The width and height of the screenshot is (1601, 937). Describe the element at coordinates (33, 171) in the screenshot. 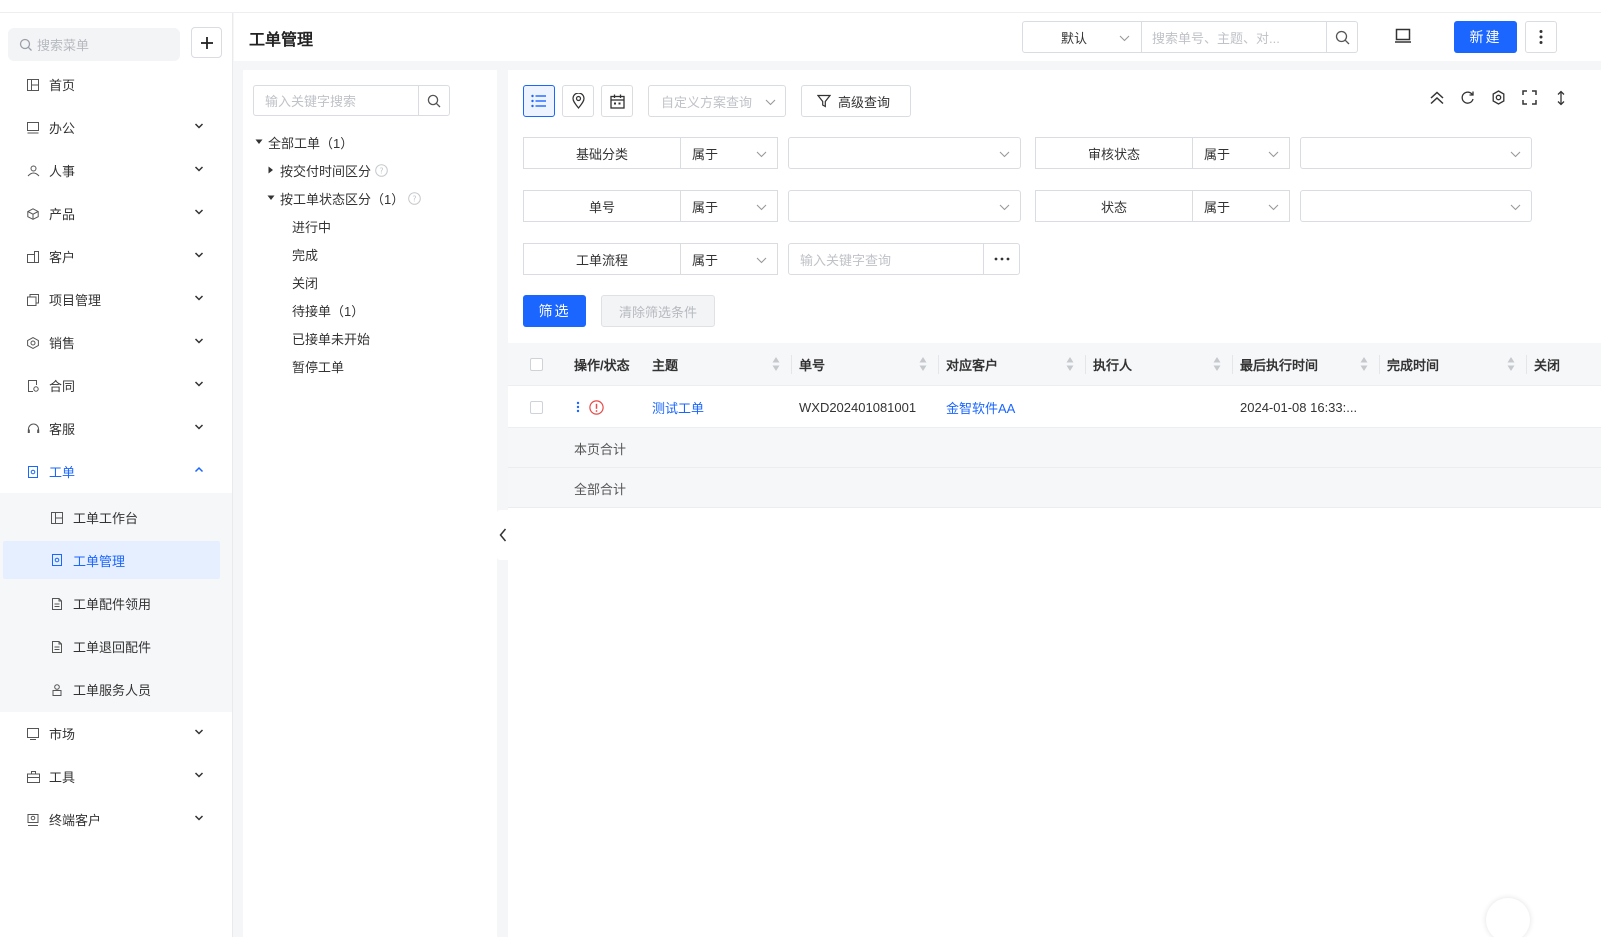

I see `hr-icon` at that location.